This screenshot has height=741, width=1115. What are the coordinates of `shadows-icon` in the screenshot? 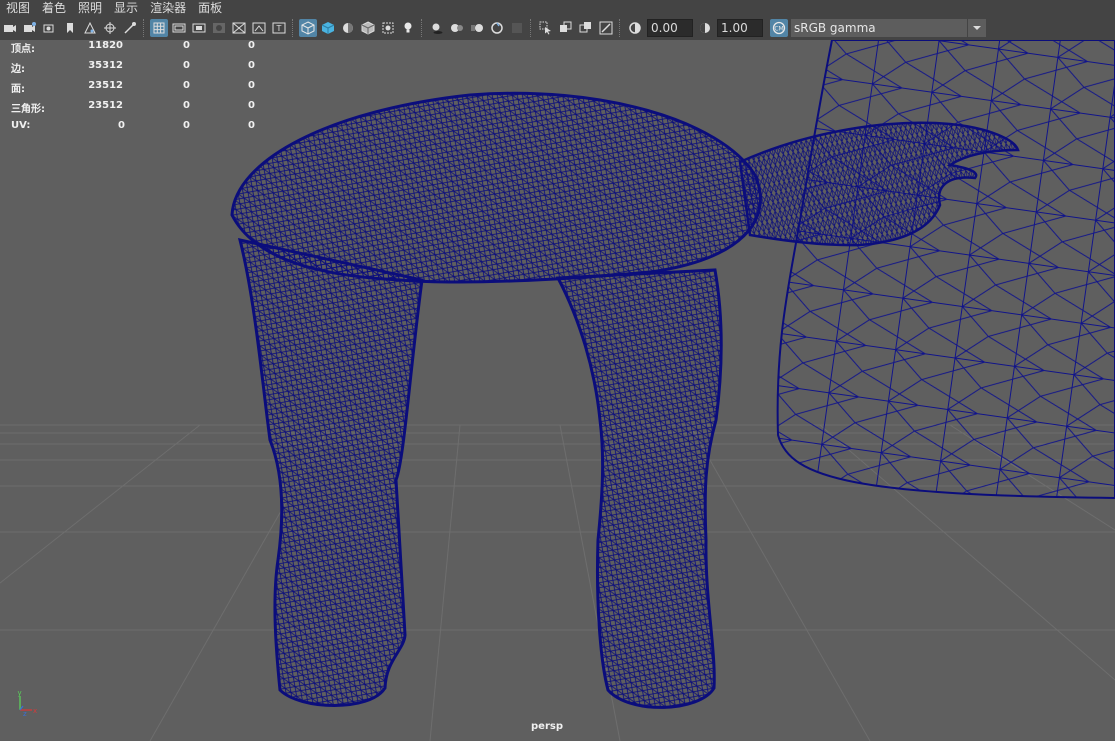 It's located at (437, 28).